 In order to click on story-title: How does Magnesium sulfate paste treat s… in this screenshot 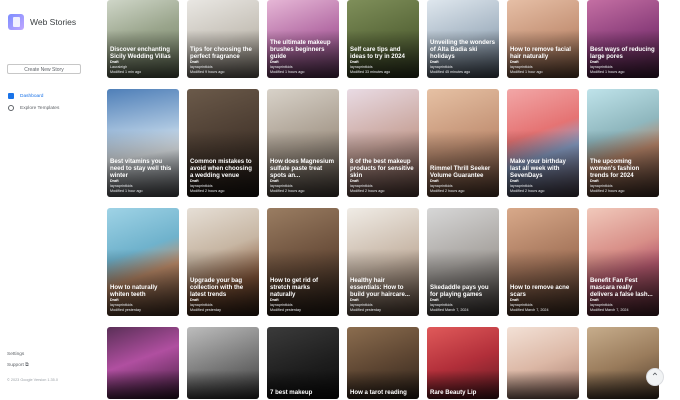, I will do `click(302, 168)`.